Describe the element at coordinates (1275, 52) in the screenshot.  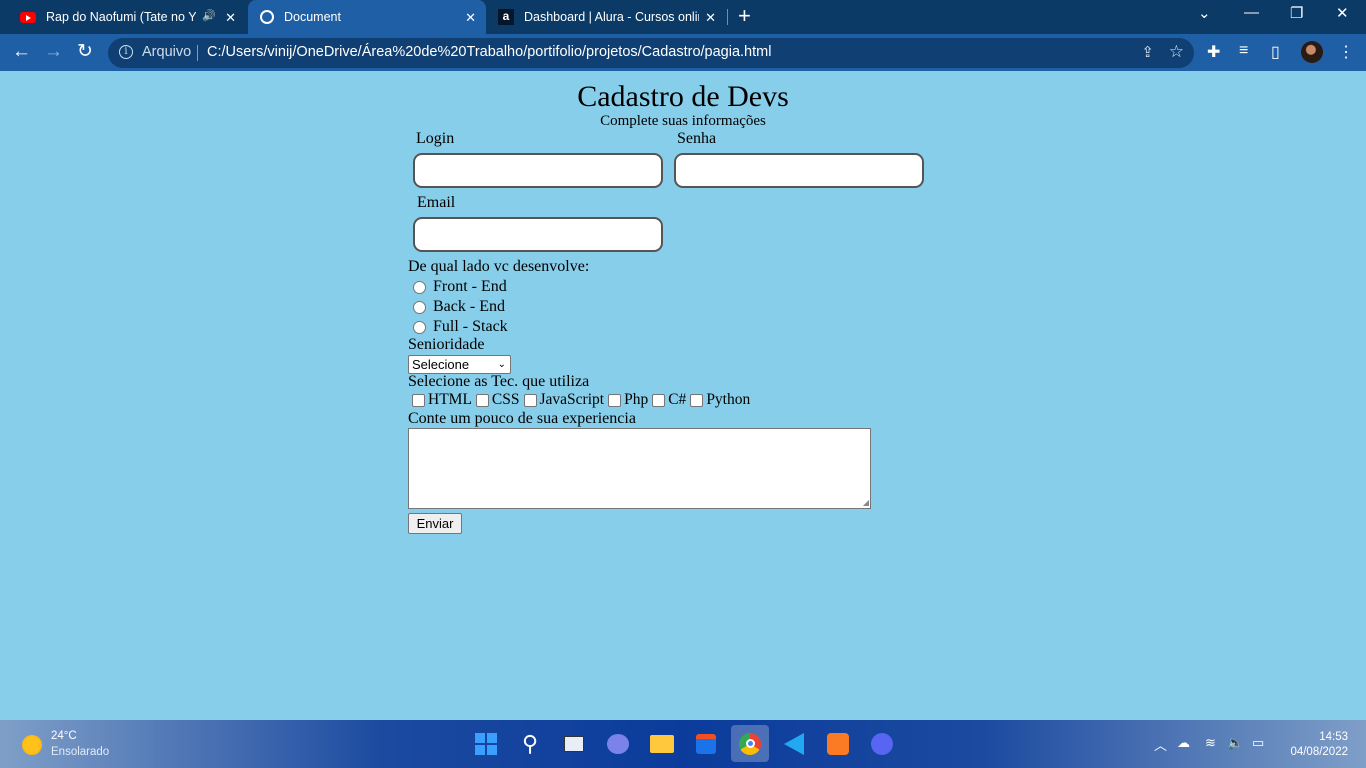
I see `side-panel-icon: ▯` at that location.